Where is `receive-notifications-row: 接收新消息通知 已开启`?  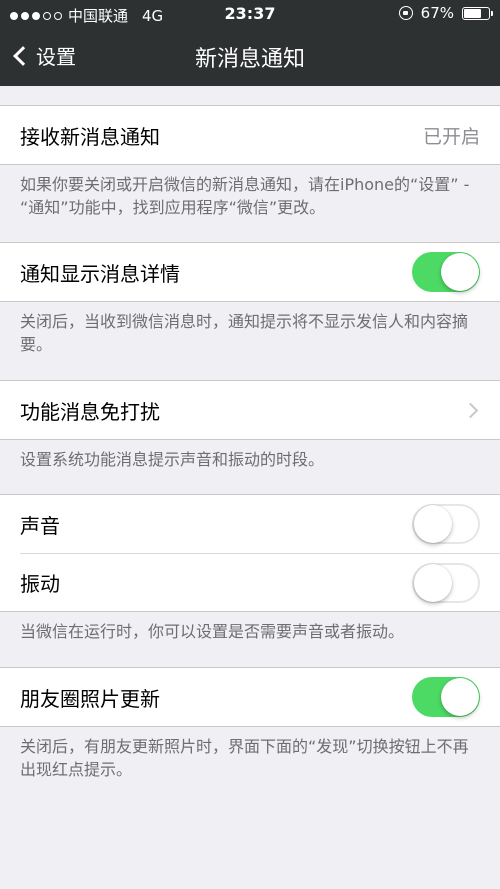
receive-notifications-row: 接收新消息通知 已开启 is located at coordinates (250, 135).